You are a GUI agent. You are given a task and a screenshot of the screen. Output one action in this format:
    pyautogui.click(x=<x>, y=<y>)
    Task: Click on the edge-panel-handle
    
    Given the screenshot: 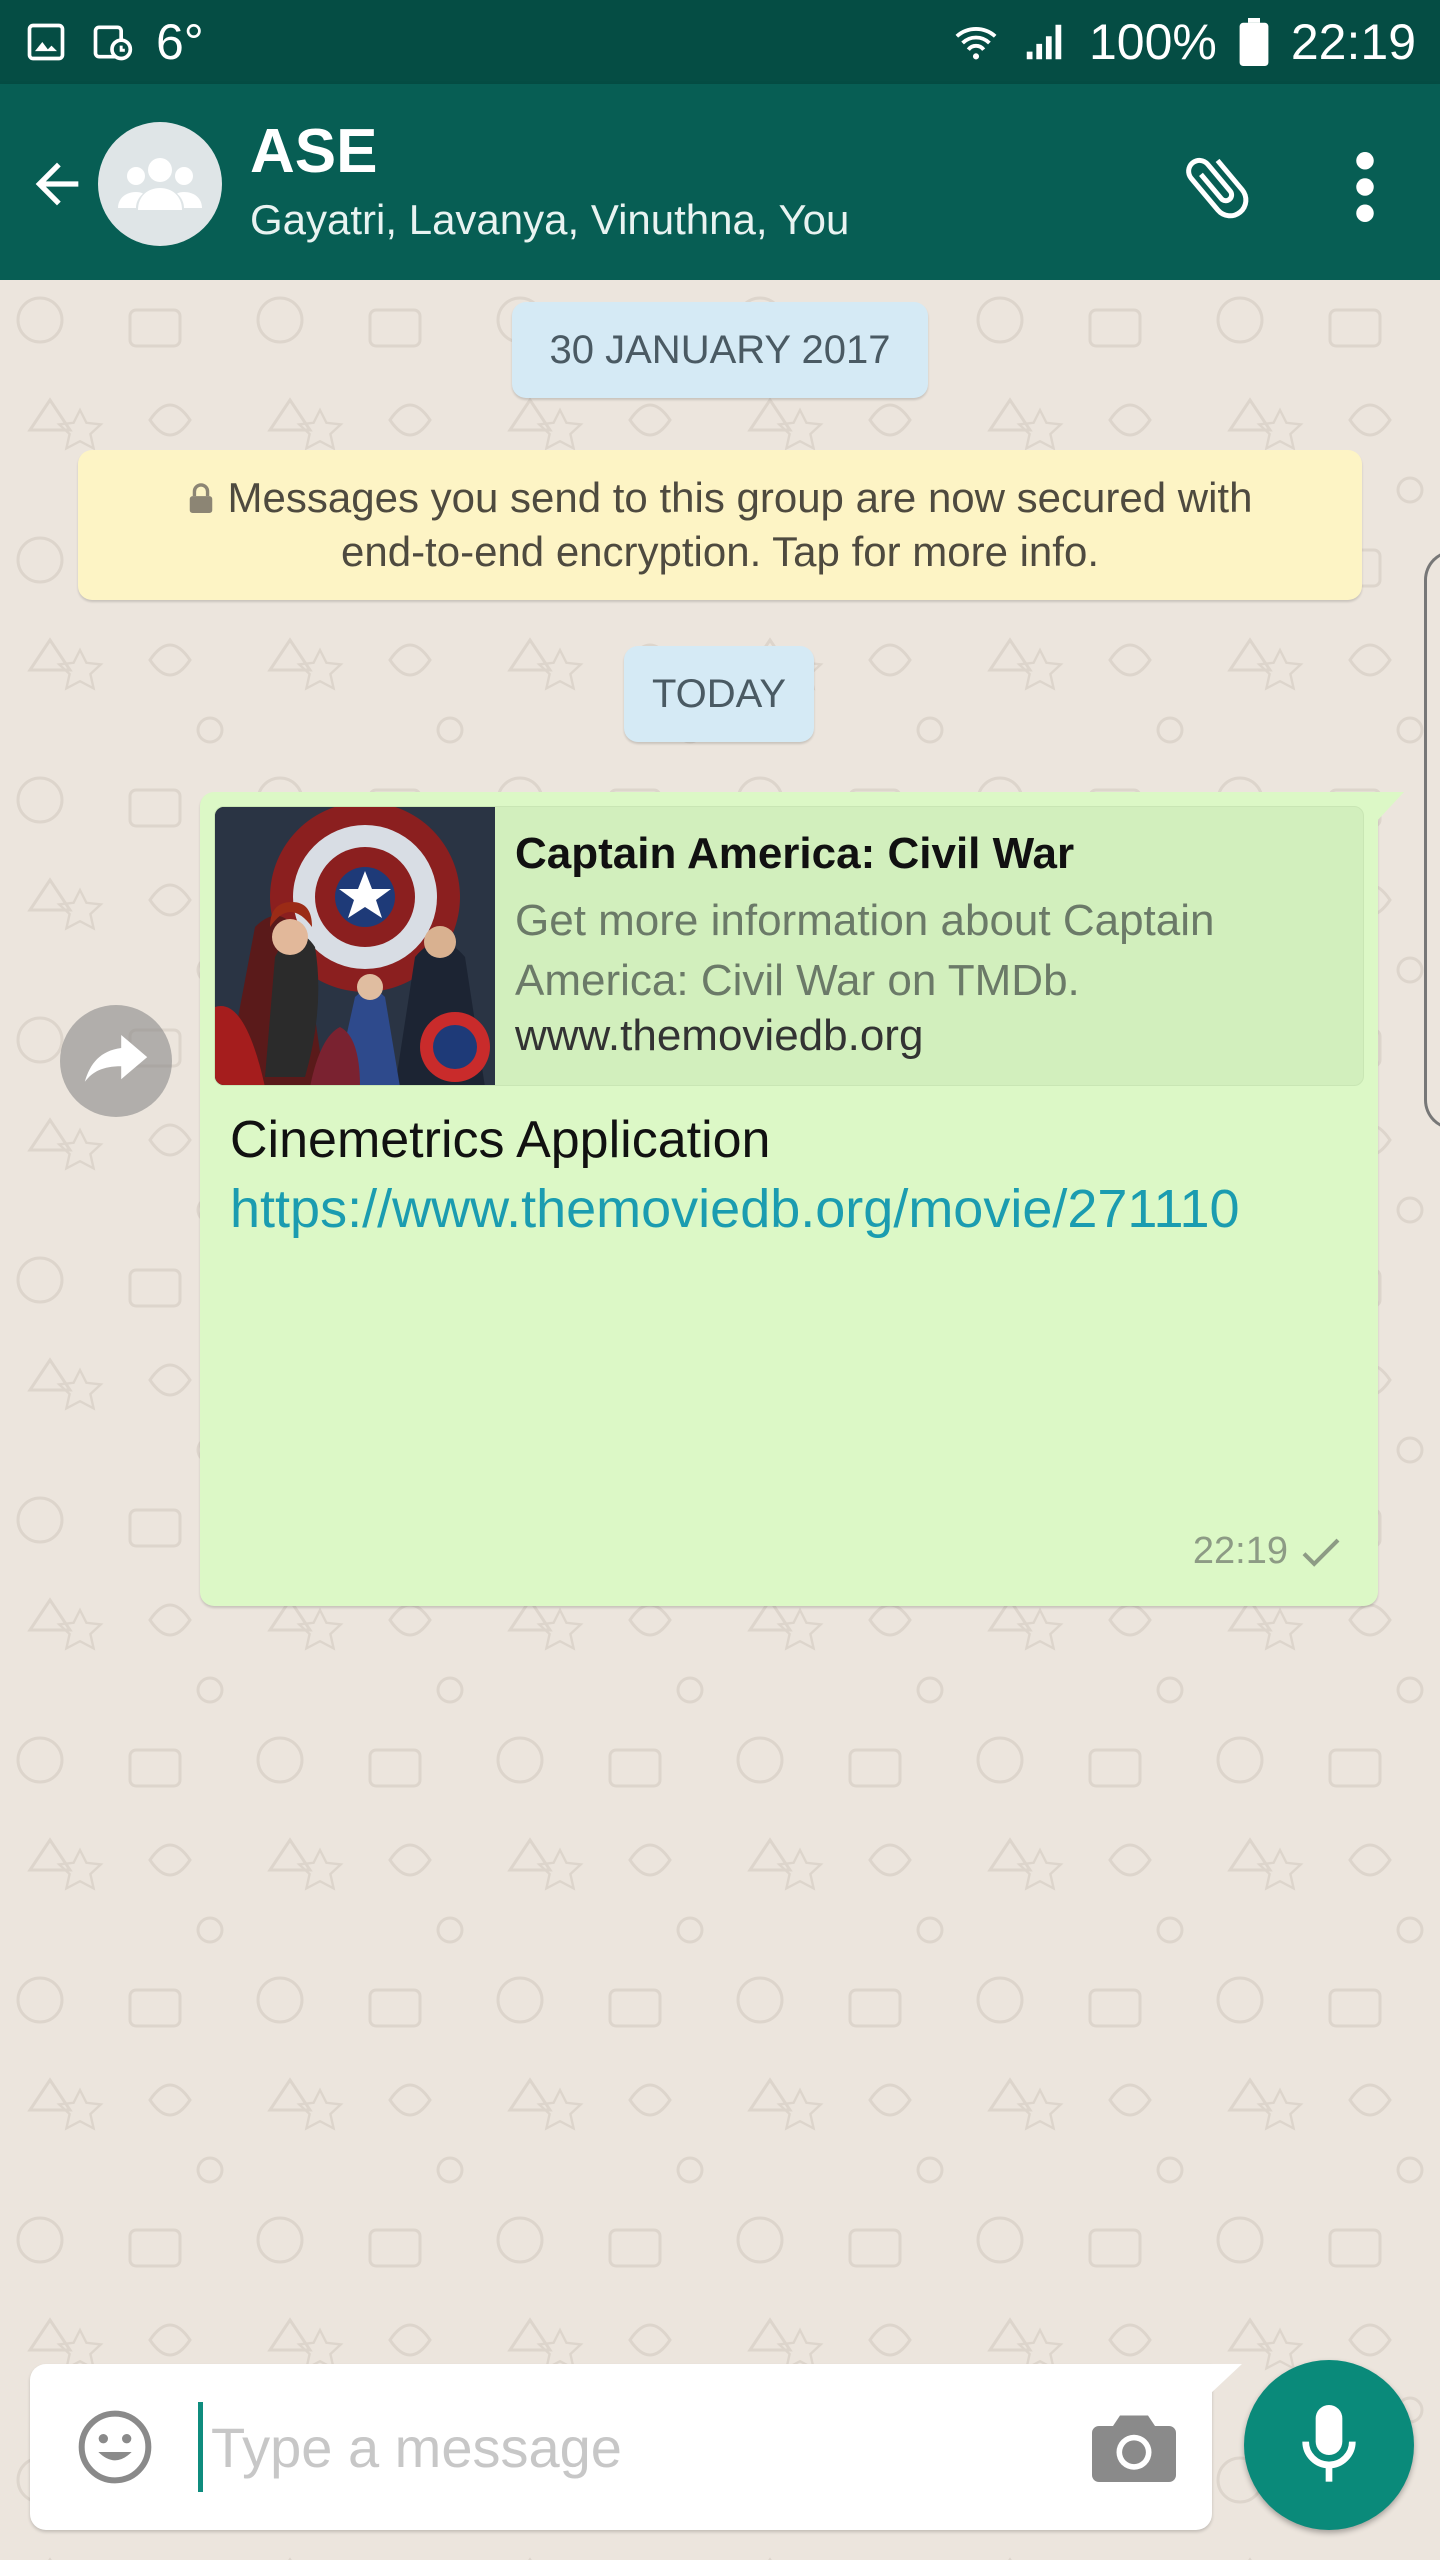 What is the action you would take?
    pyautogui.click(x=1432, y=840)
    